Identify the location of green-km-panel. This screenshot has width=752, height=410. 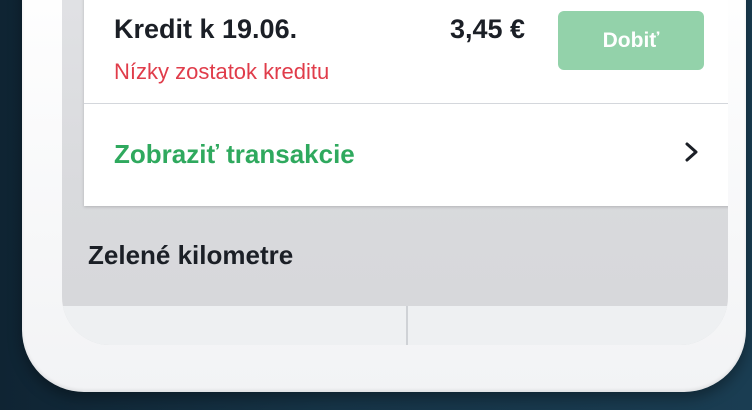
(395, 325).